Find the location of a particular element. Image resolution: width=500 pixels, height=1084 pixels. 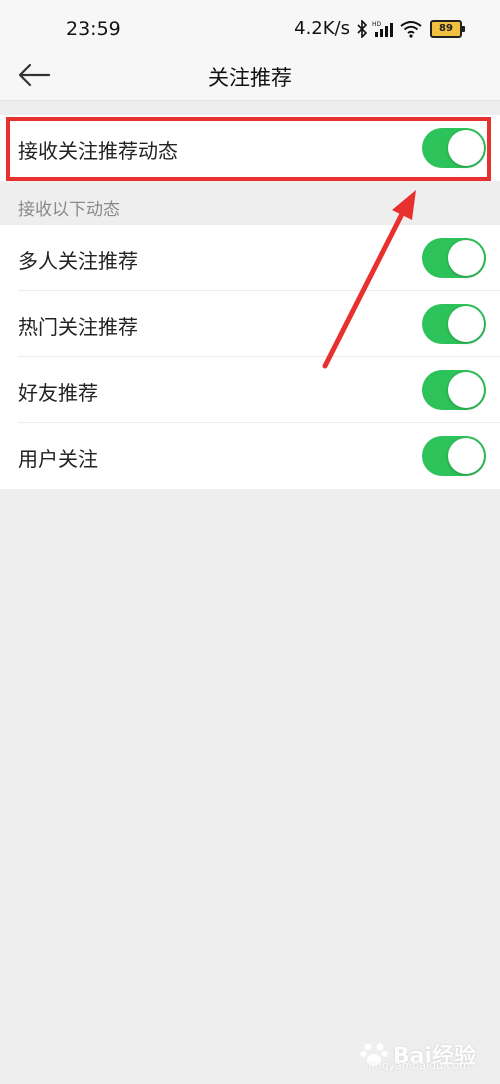

setting-row-main: 接收关注推荐动态 is located at coordinates (250, 148).